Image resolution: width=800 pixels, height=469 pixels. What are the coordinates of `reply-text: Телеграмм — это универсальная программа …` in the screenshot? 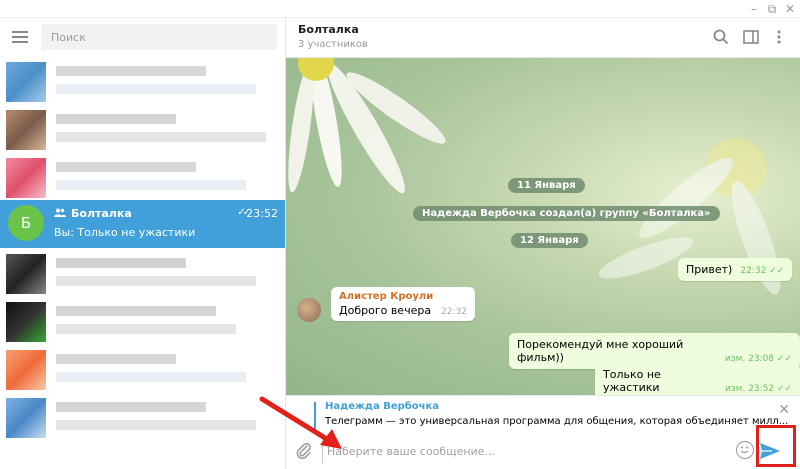 It's located at (557, 421).